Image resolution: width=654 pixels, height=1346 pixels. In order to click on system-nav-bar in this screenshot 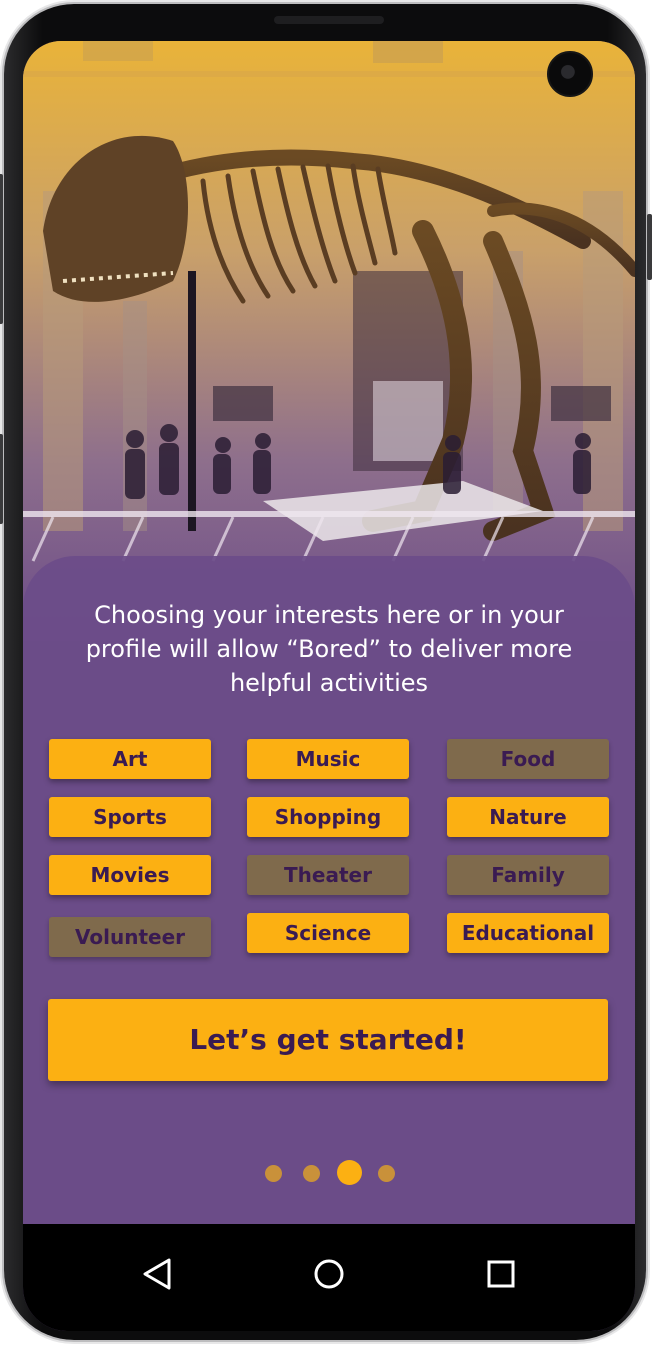, I will do `click(329, 1277)`.